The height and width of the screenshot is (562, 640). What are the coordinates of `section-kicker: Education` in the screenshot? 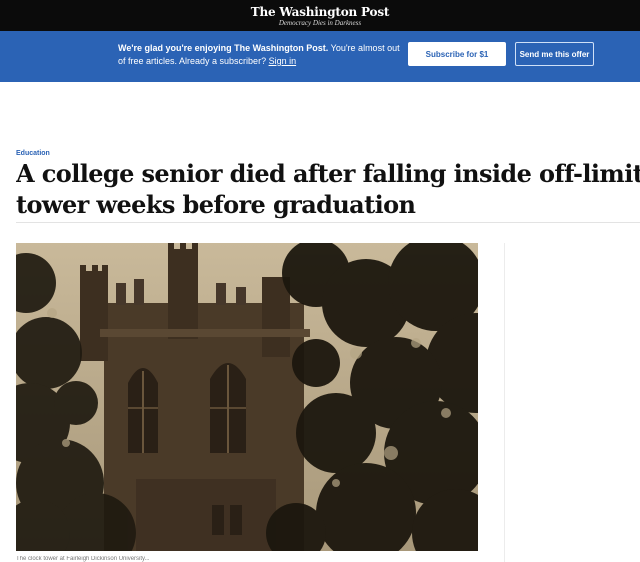 It's located at (33, 153).